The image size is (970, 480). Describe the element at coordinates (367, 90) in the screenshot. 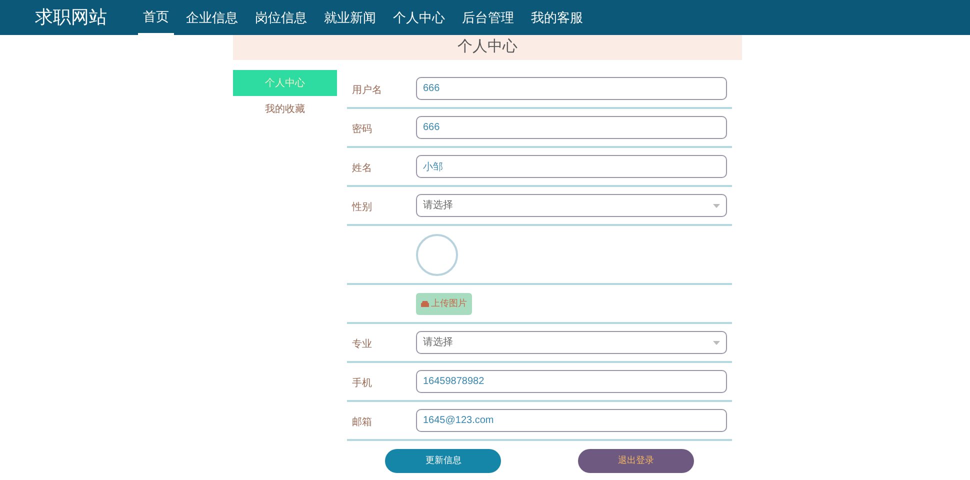

I see `field-label: 用户名` at that location.